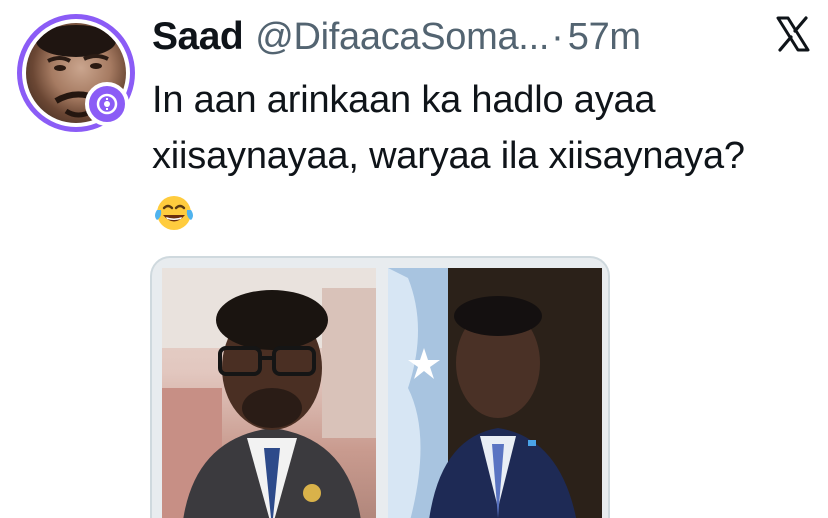  What do you see at coordinates (604, 37) in the screenshot?
I see `timestamp: 57m` at bounding box center [604, 37].